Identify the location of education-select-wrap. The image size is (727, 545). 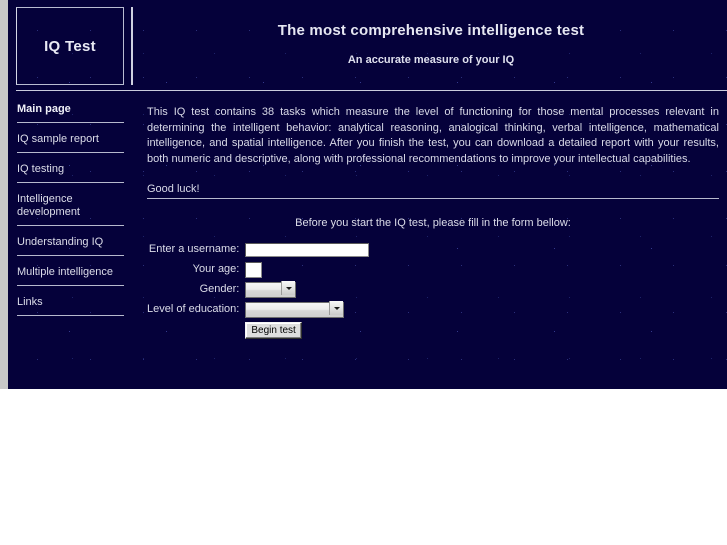
(295, 309).